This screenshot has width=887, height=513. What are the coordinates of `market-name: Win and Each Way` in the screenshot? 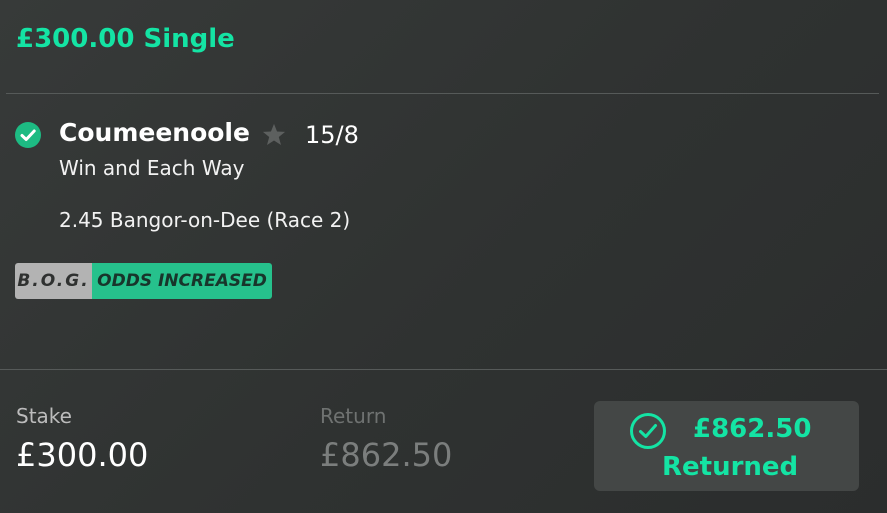 It's located at (152, 168).